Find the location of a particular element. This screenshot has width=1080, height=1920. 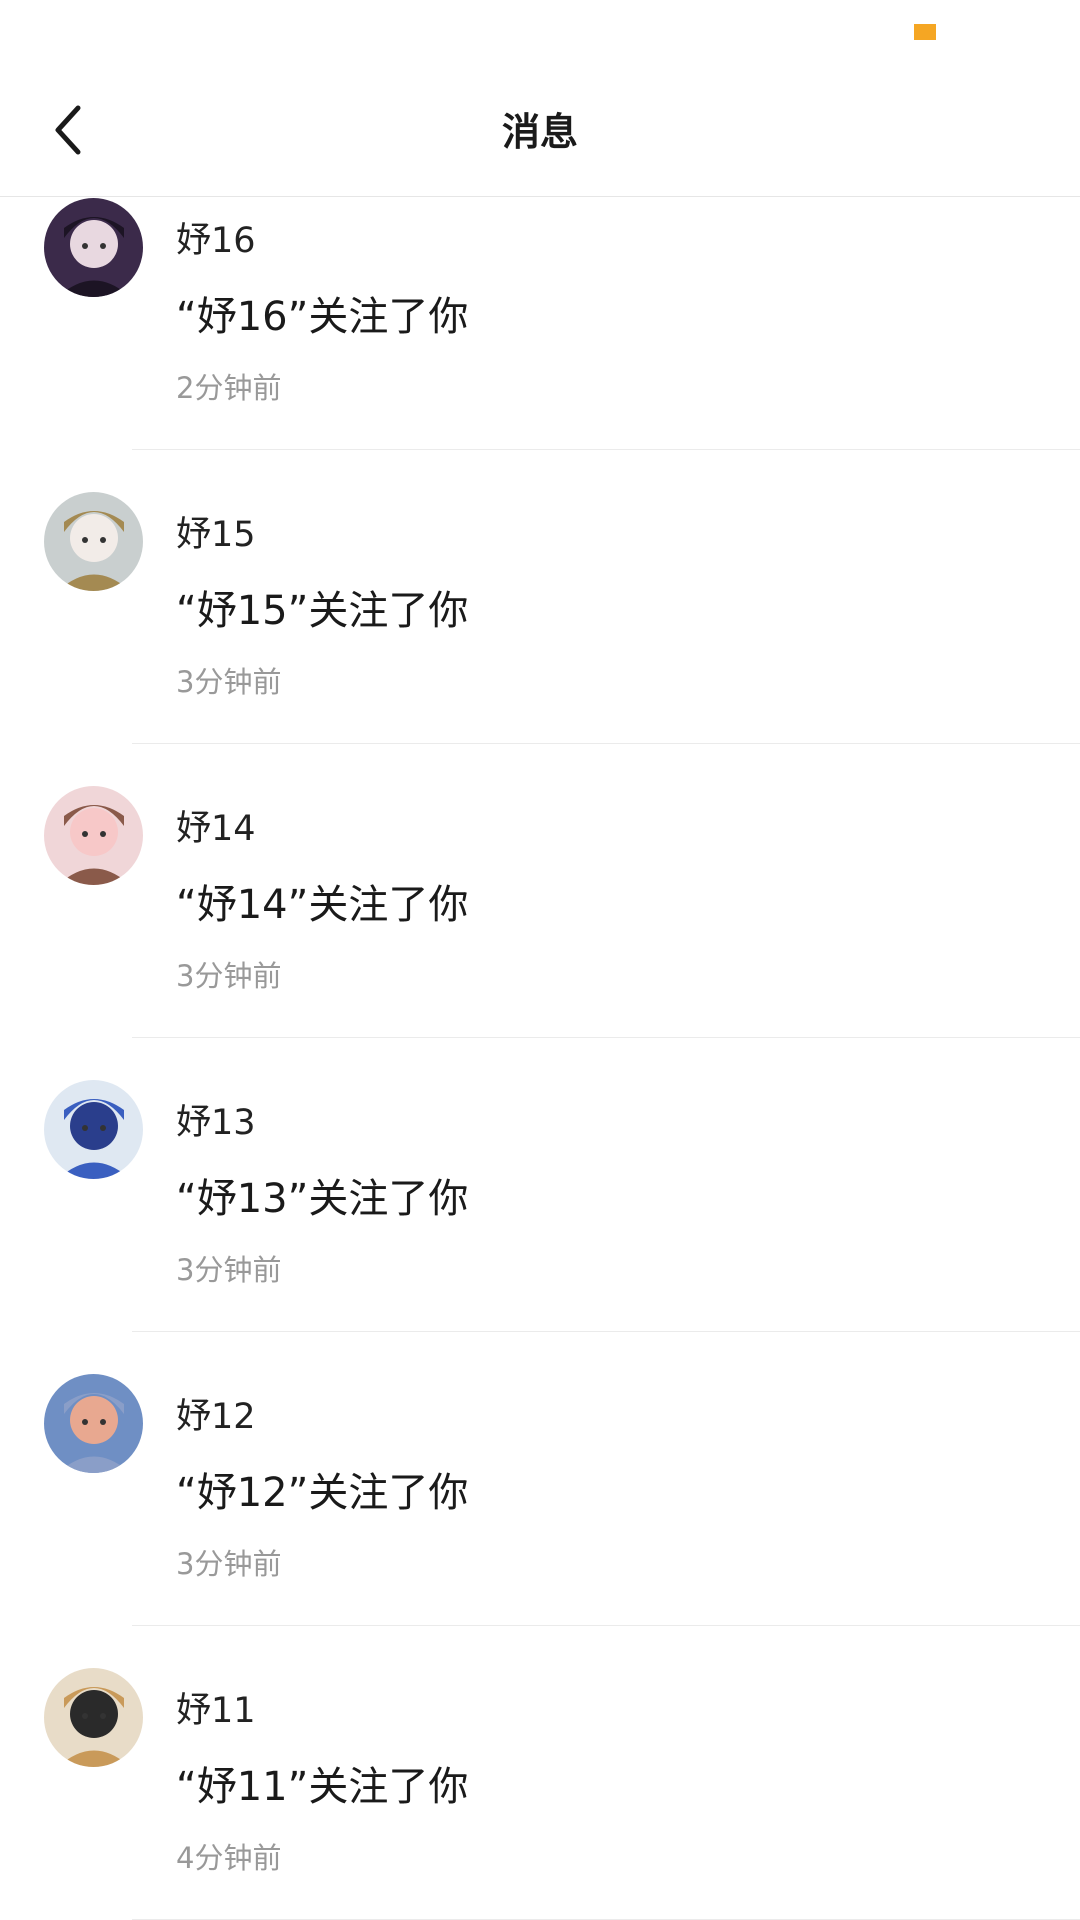

status-indicator is located at coordinates (925, 32).